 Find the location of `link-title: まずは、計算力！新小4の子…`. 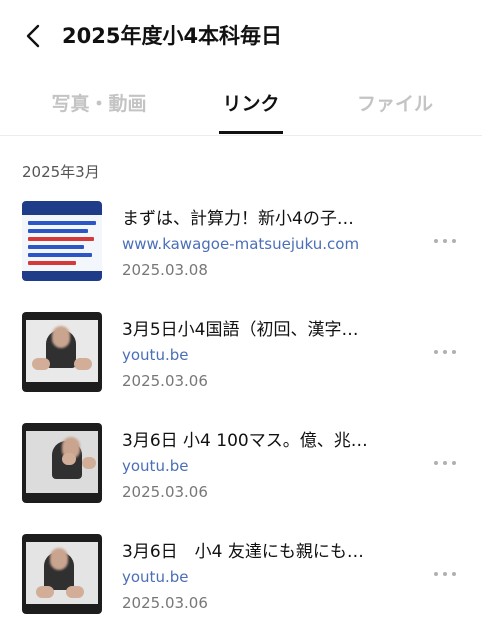

link-title: まずは、計算力！新小4の子… is located at coordinates (238, 219).